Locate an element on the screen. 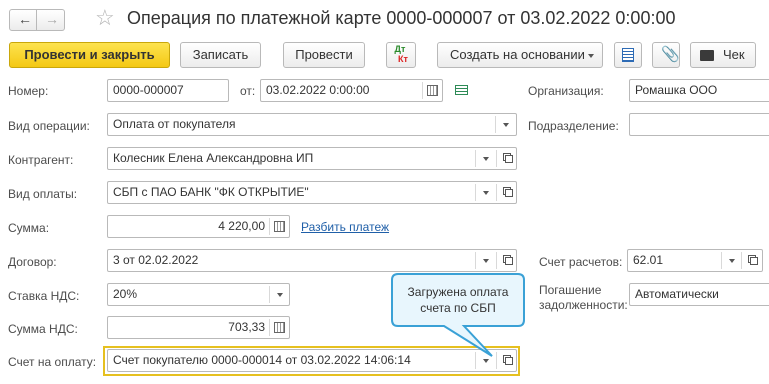 The width and height of the screenshot is (769, 384). forward-button: → is located at coordinates (51, 20).